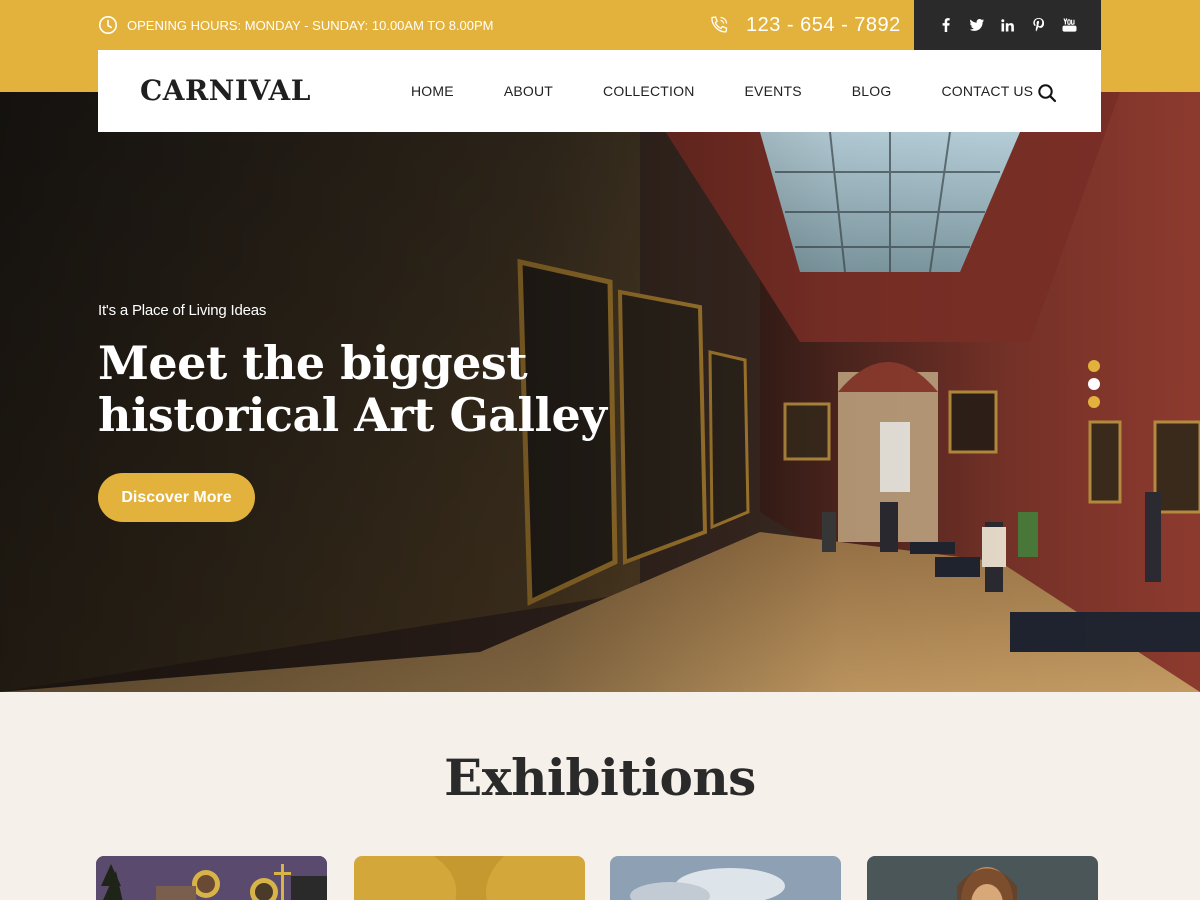  I want to click on site-logo: CARNIVAL, so click(225, 90).